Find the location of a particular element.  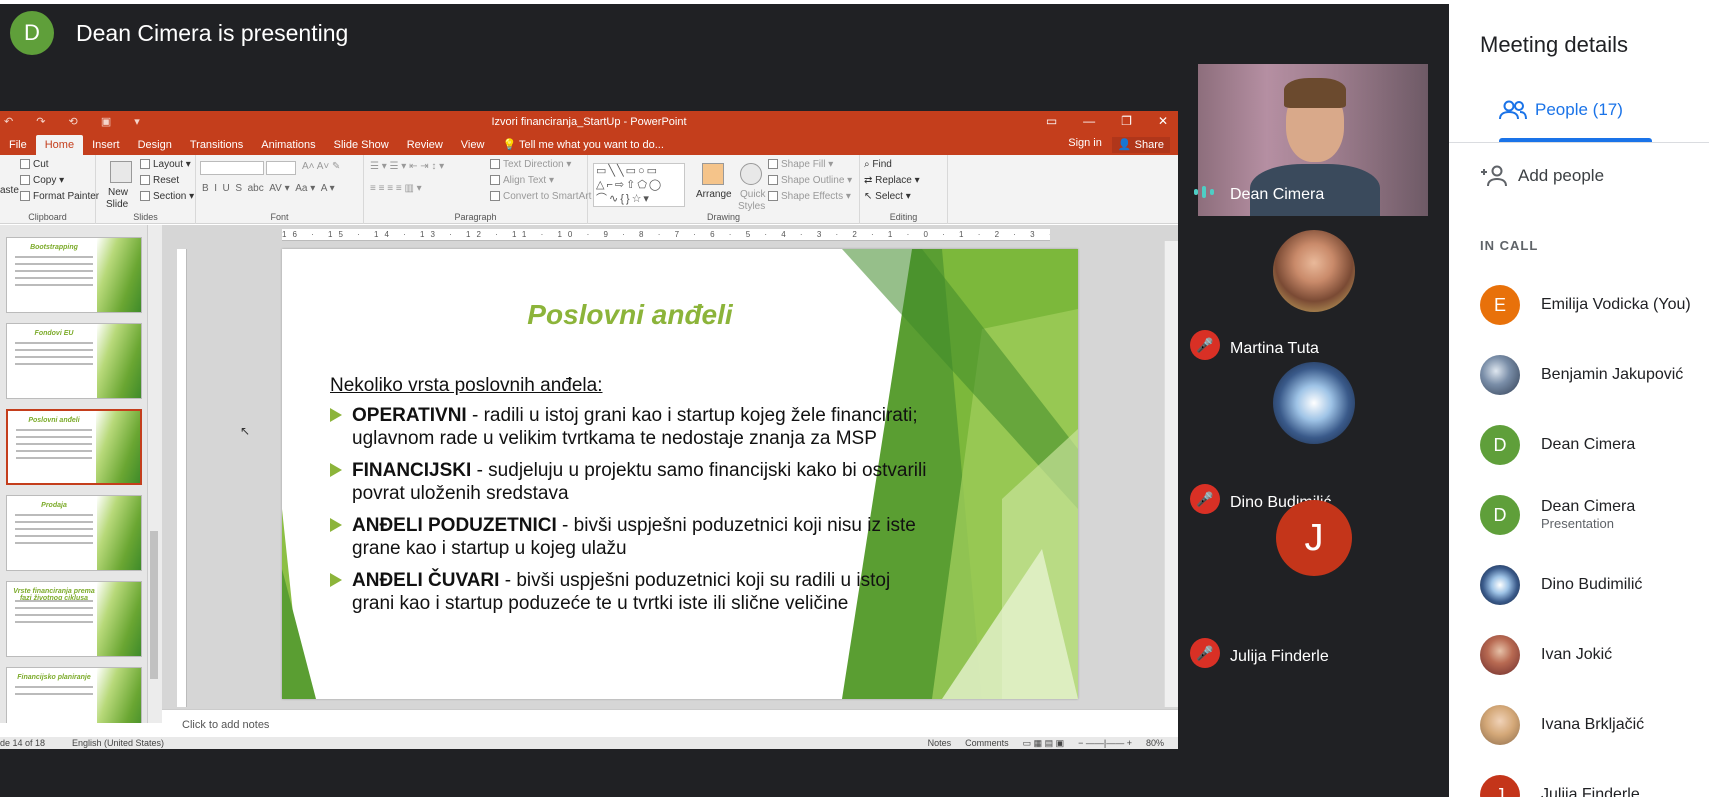

notes-pane: Click to add notes is located at coordinates (670, 722).